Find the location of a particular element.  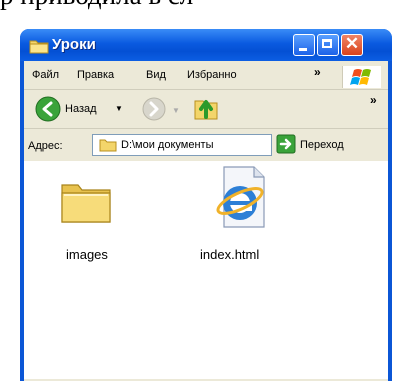

back-dropdown-arrow-icon: ▼ is located at coordinates (119, 108).